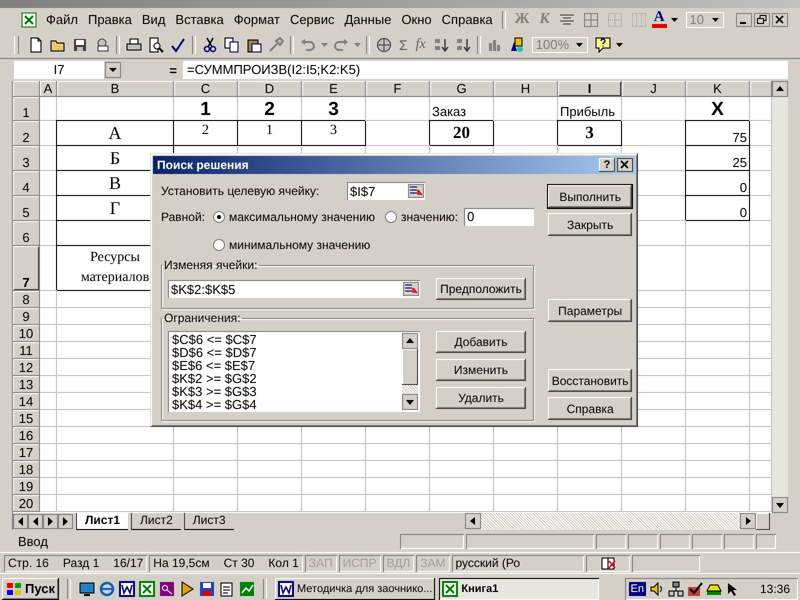 This screenshot has height=600, width=800. I want to click on changing-cells-field: $K$2:$K$5, so click(294, 289).